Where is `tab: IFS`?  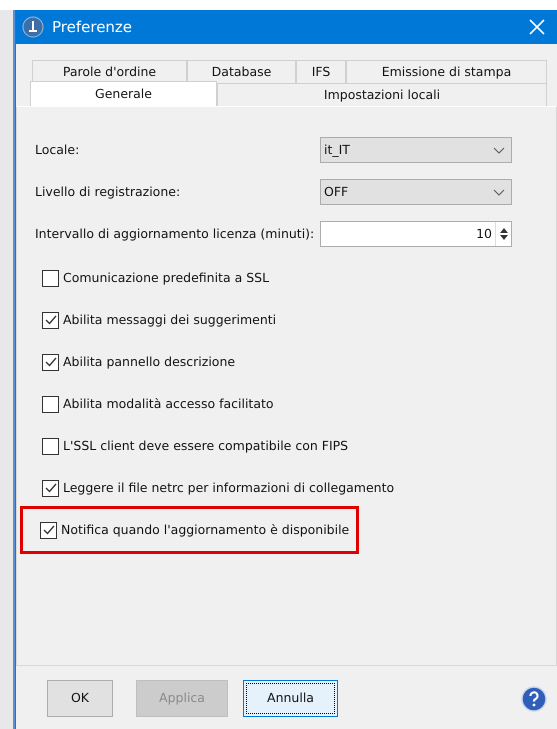
tab: IFS is located at coordinates (321, 71).